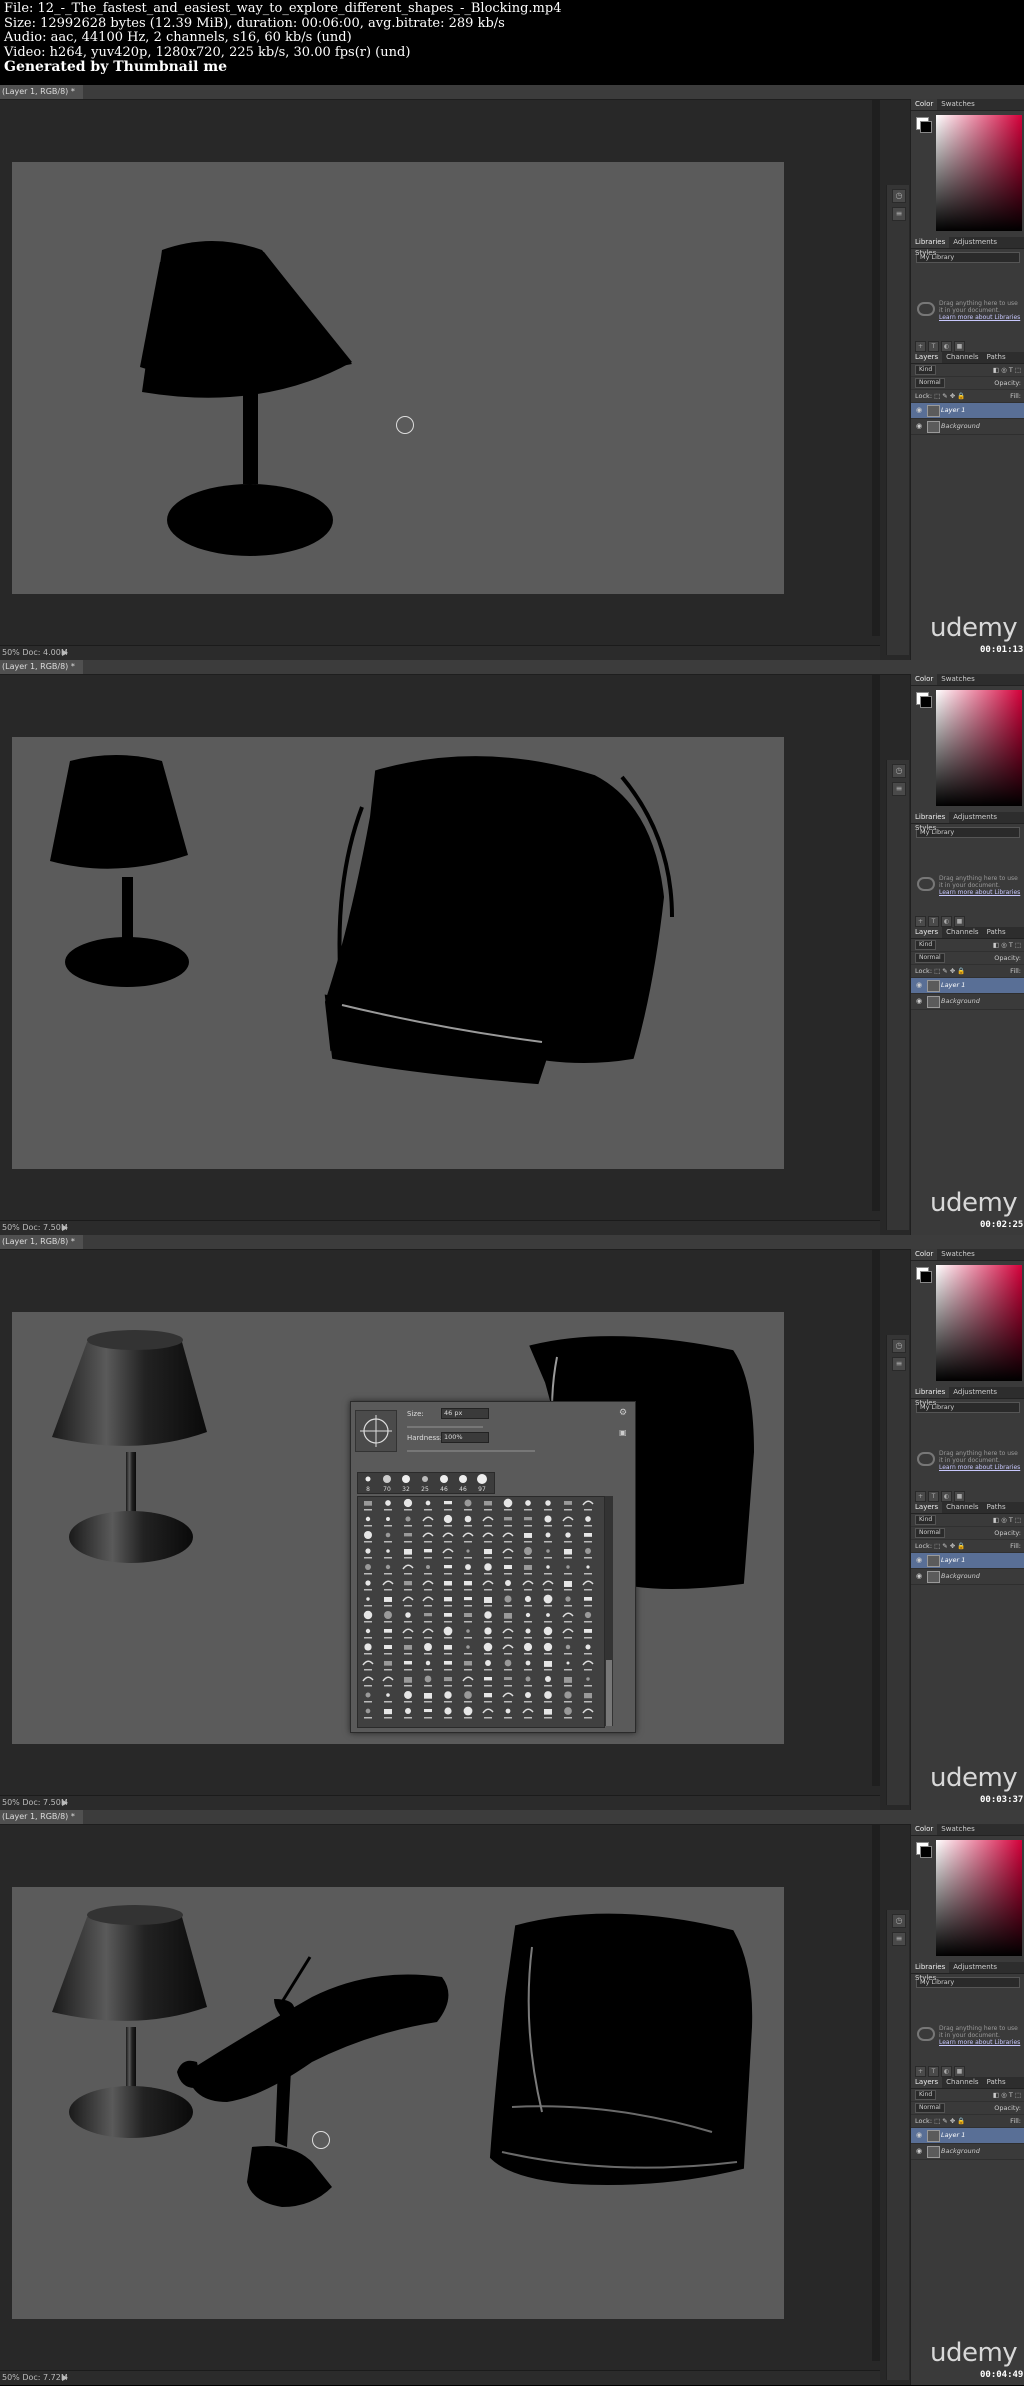  What do you see at coordinates (930, 1392) in the screenshot?
I see `tab-libraries: Libraries` at bounding box center [930, 1392].